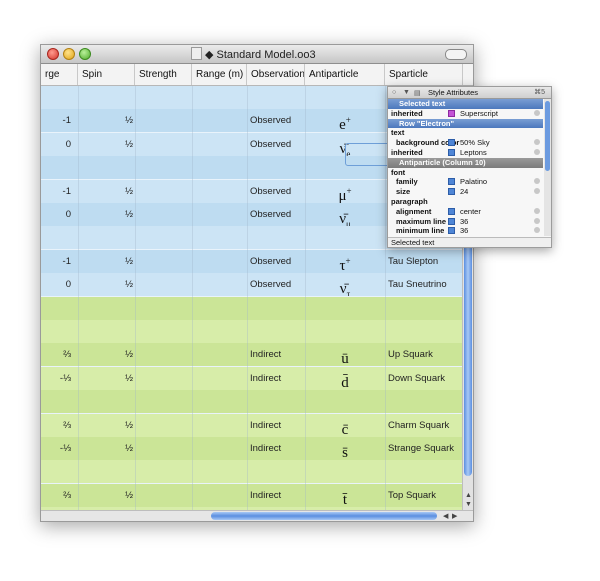  What do you see at coordinates (424, 448) in the screenshot?
I see `sparticle-cell: Strange Squark` at bounding box center [424, 448].